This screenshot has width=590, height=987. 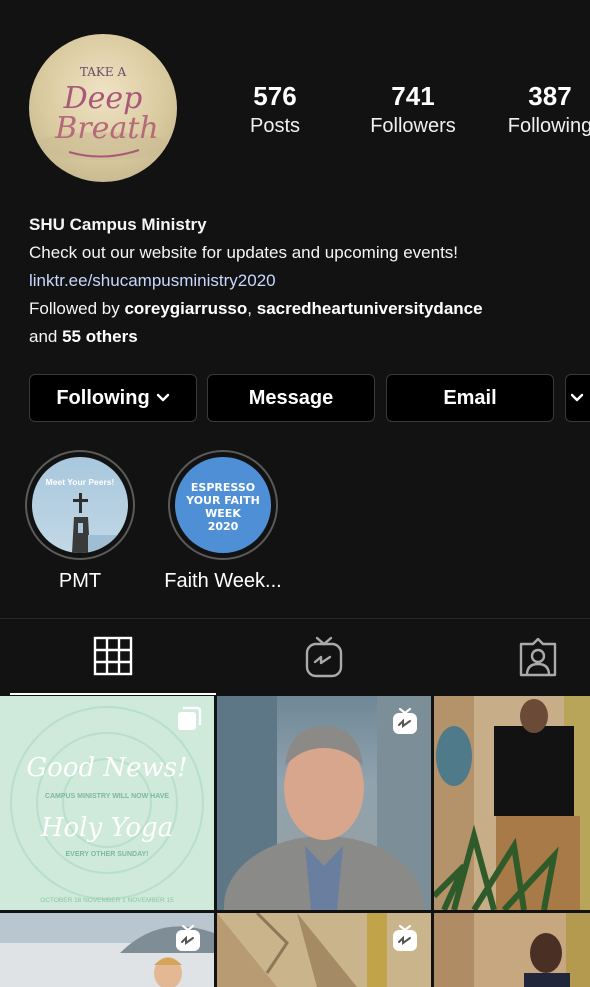 What do you see at coordinates (77, 308) in the screenshot?
I see `followed-by-prefix: Followed by` at bounding box center [77, 308].